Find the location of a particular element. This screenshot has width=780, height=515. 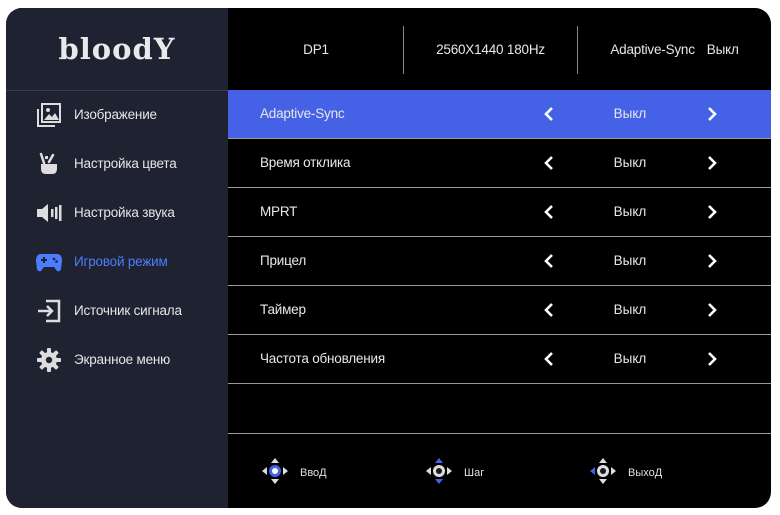

hint-label: ВвоД is located at coordinates (313, 473).